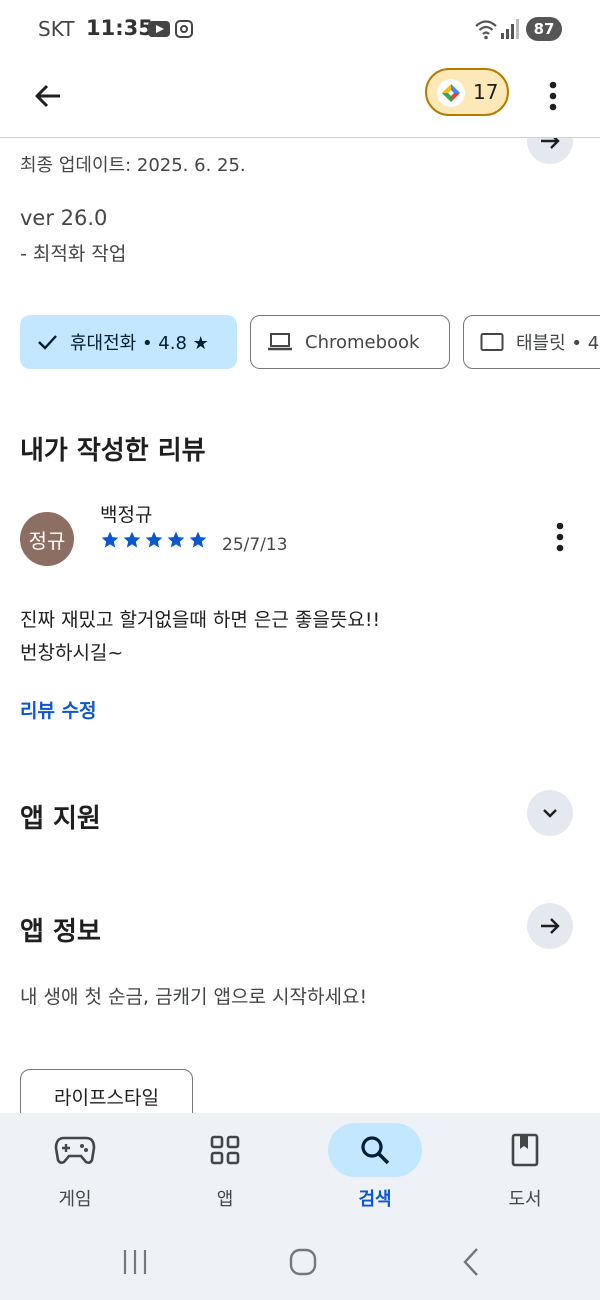 Image resolution: width=600 pixels, height=1300 pixels. I want to click on tablet-icon, so click(492, 342).